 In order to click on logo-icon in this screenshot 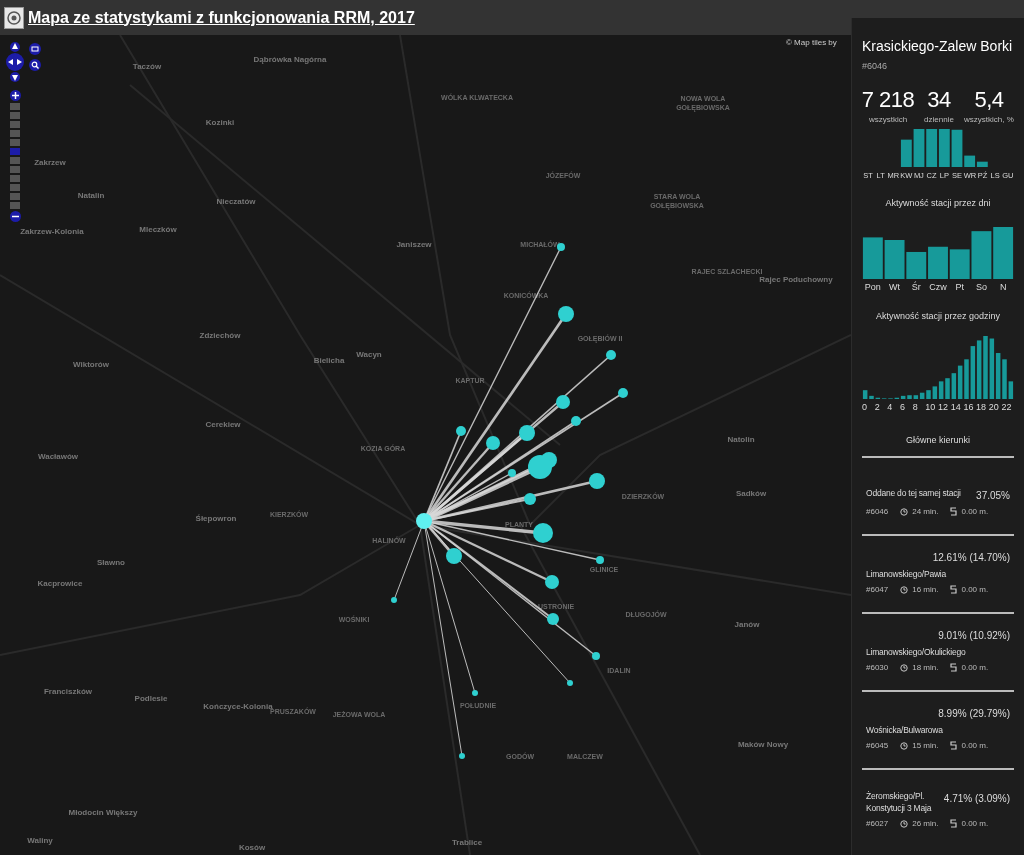, I will do `click(14, 17)`.